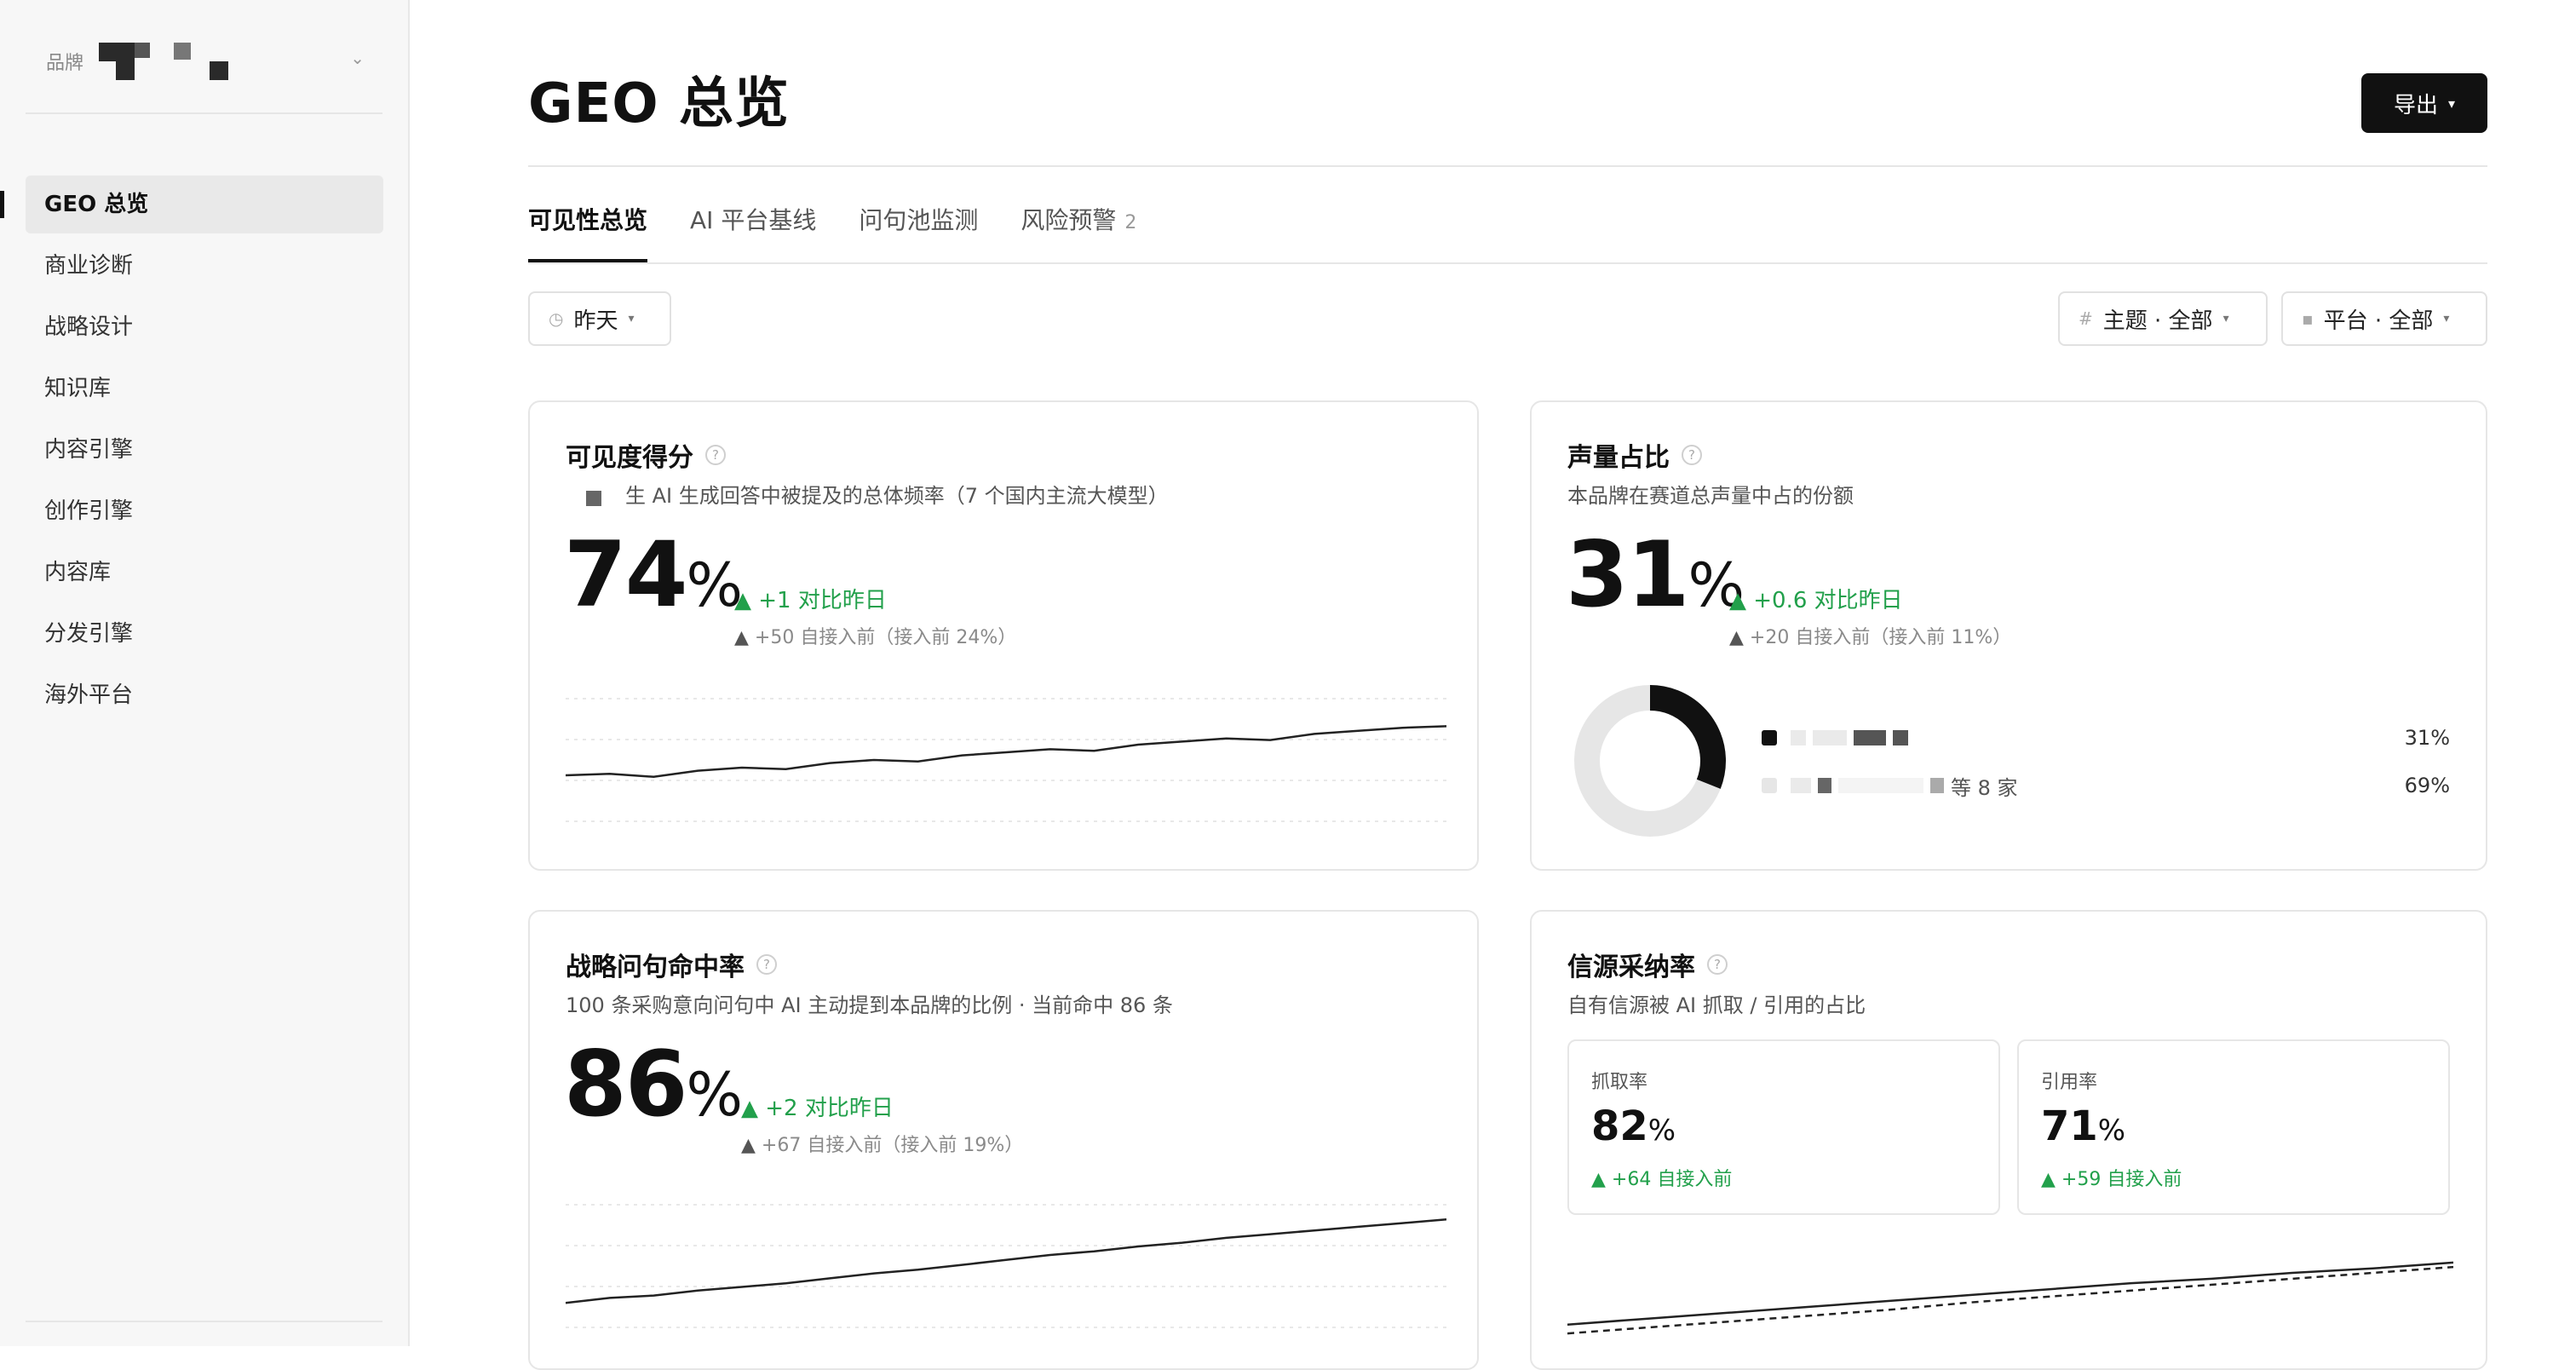 This screenshot has height=1370, width=2576. I want to click on card-subtitle: 本品牌在赛道总声量中占的份额, so click(1711, 496).